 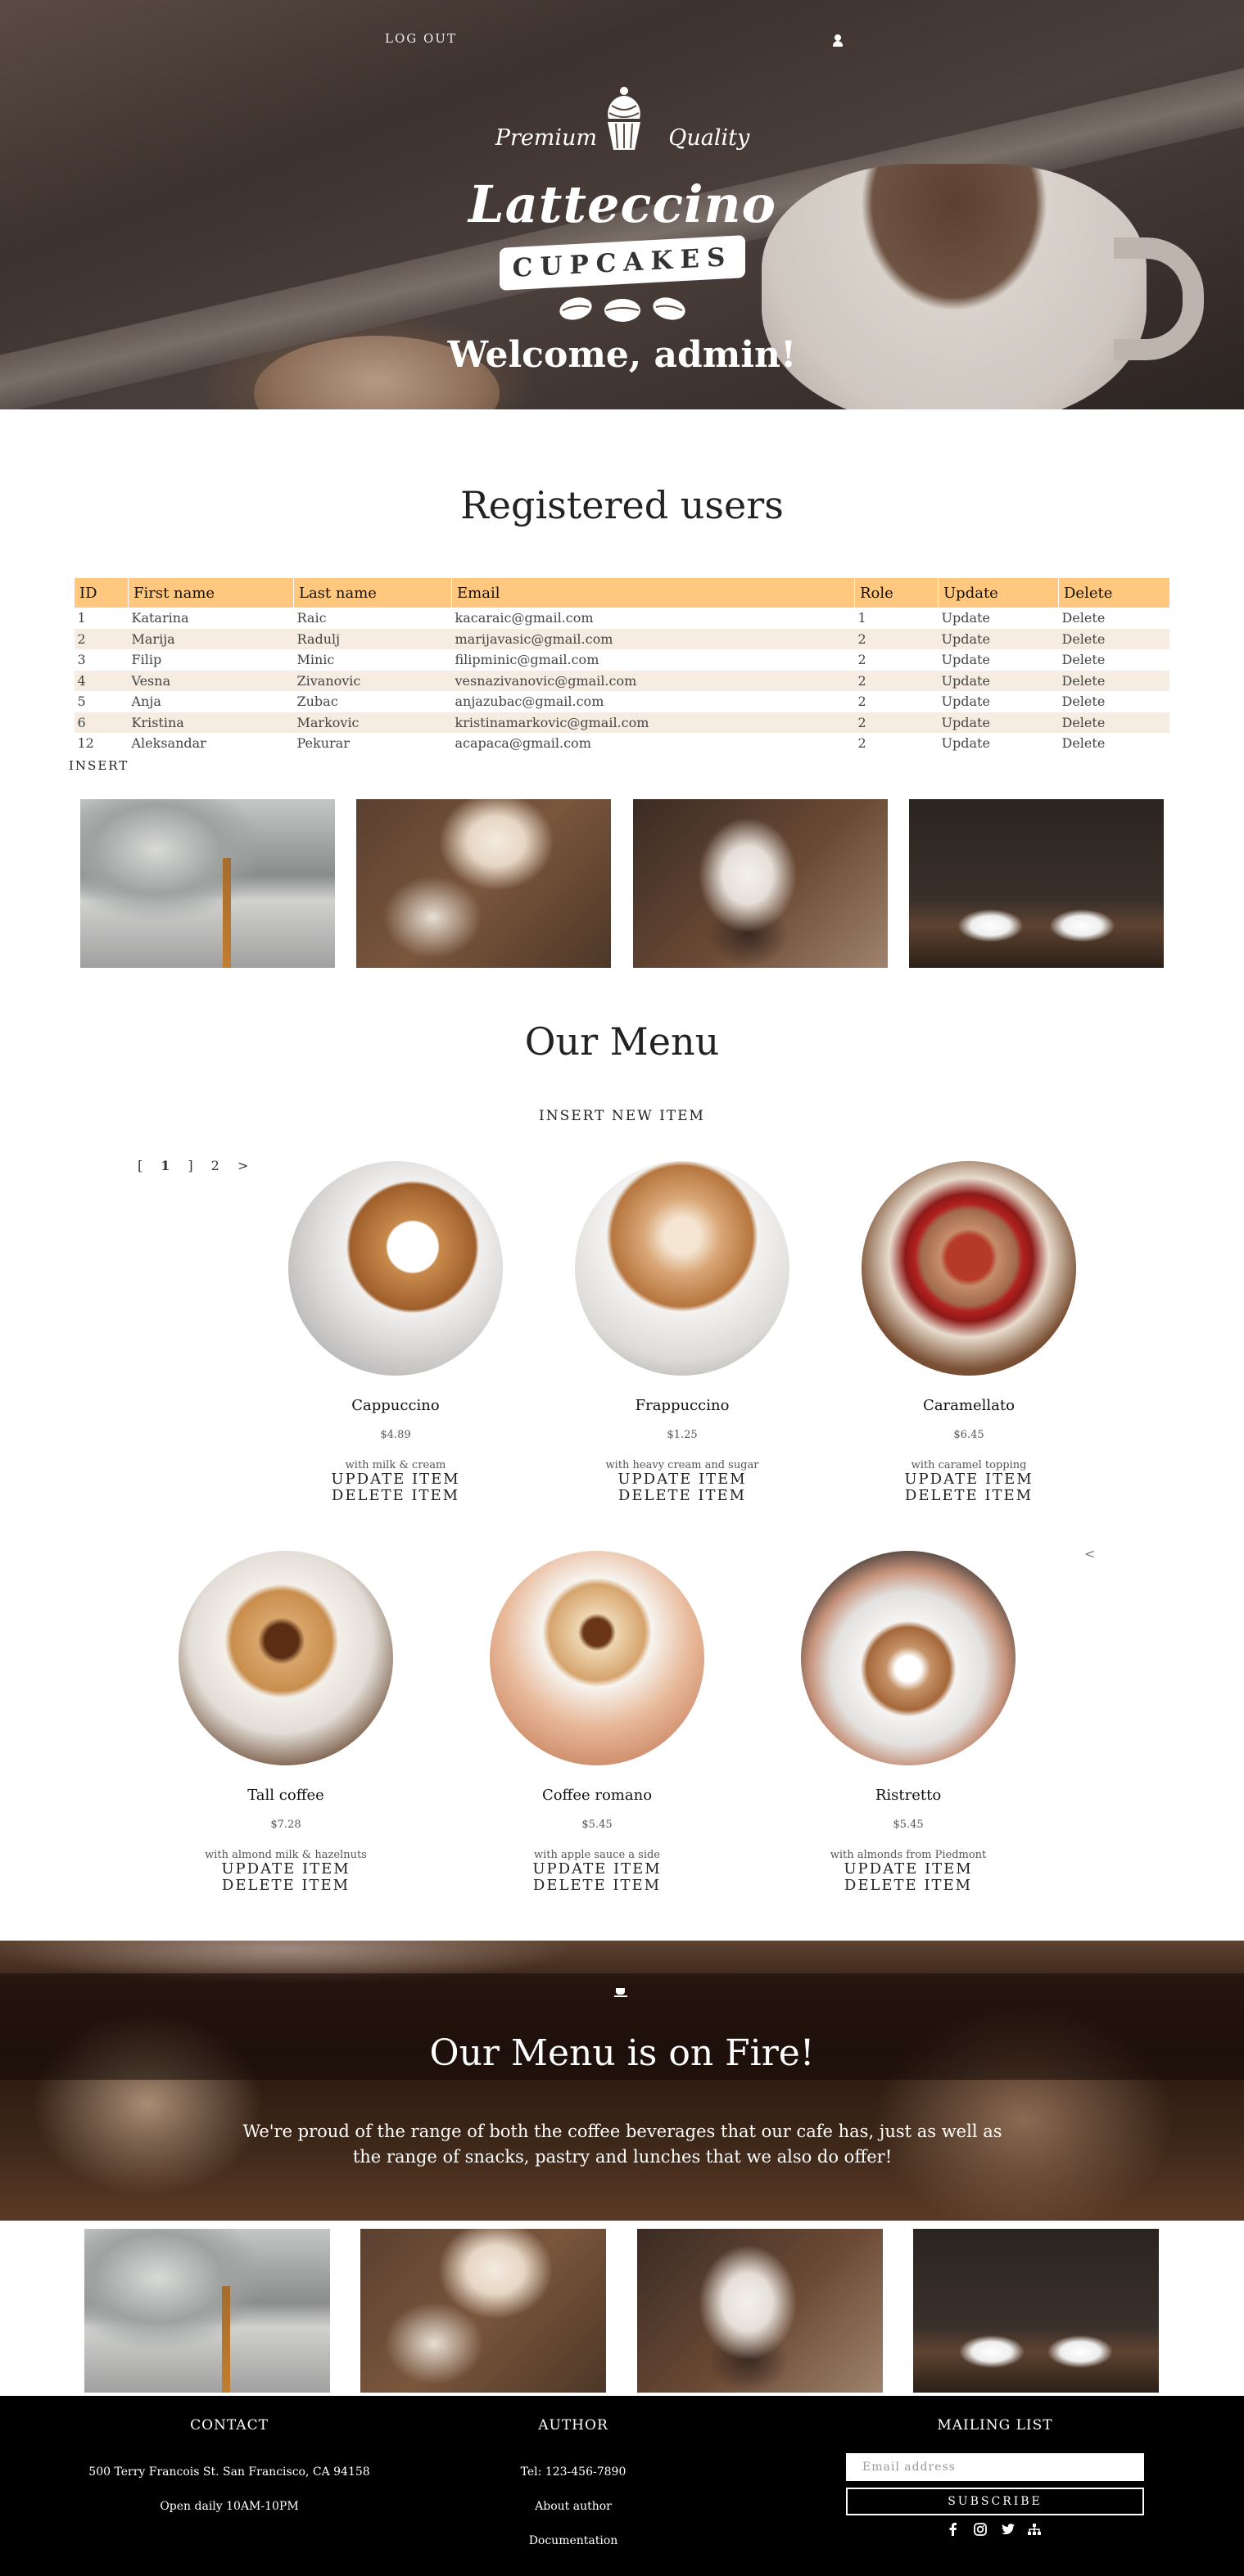 I want to click on cell-email: acapaca@gmail.com, so click(x=523, y=743).